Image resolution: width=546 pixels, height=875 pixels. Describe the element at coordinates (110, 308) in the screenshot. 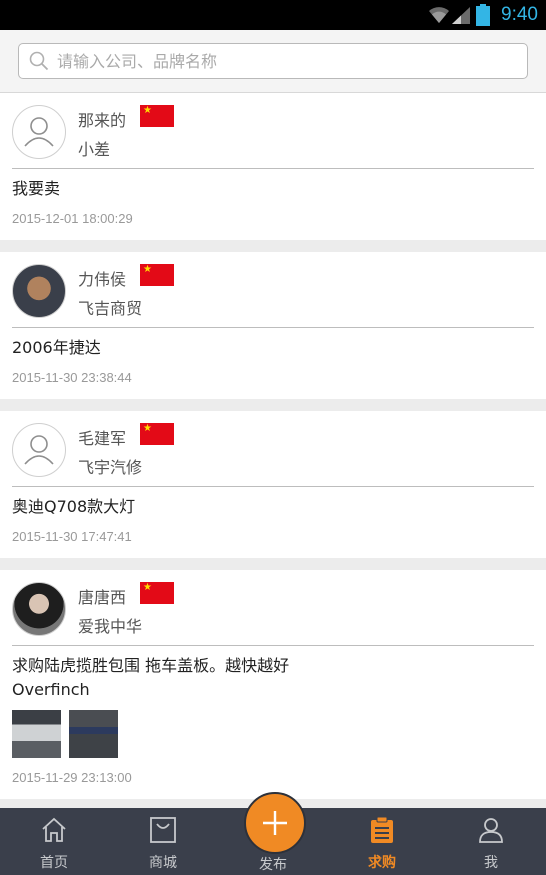

I see `company-name: 飞吉商贸` at that location.